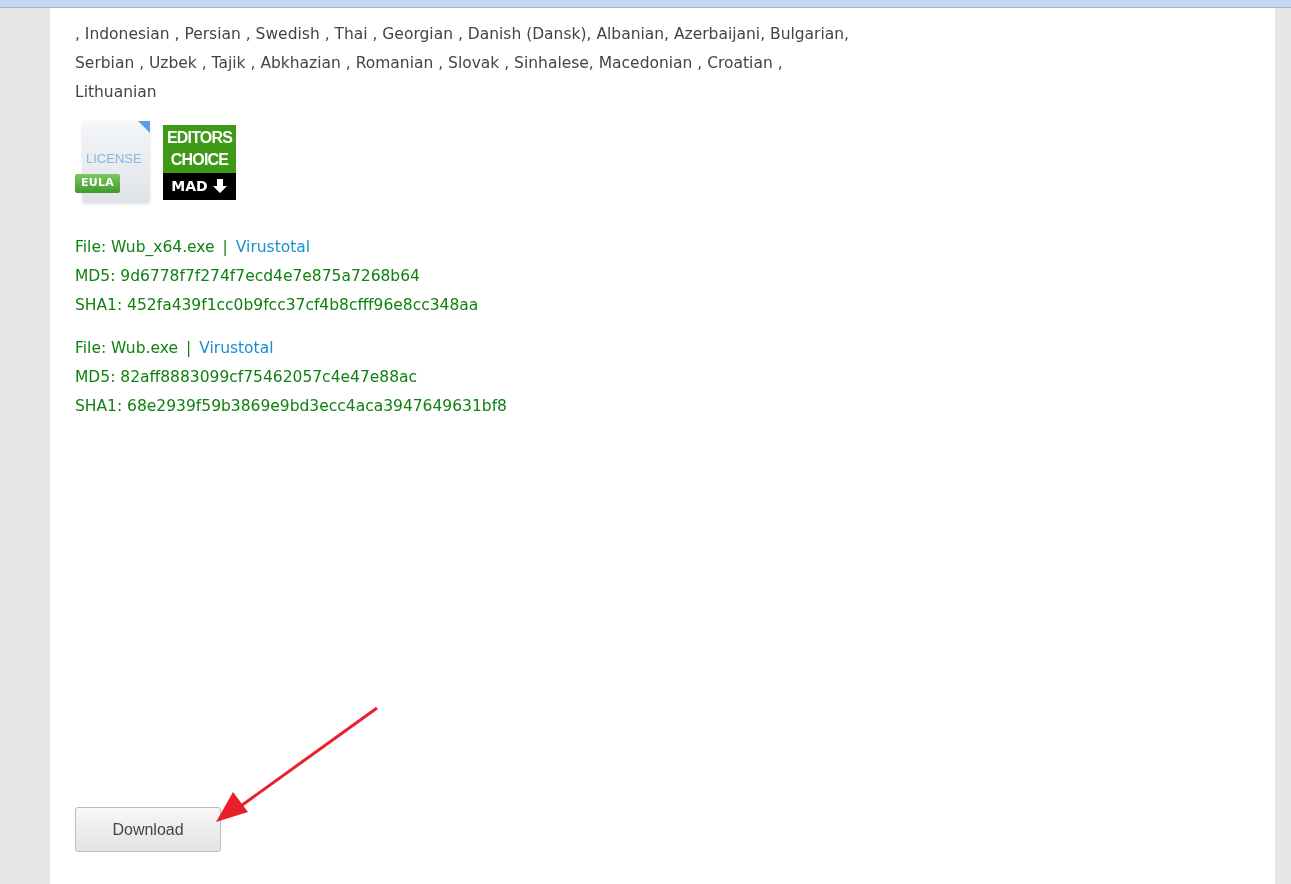 This screenshot has height=884, width=1291. What do you see at coordinates (277, 305) in the screenshot?
I see `sha1-hash: SHA1: 452fa439f1cc0b9fcc37cf4b8cfff96e8cc348aa` at bounding box center [277, 305].